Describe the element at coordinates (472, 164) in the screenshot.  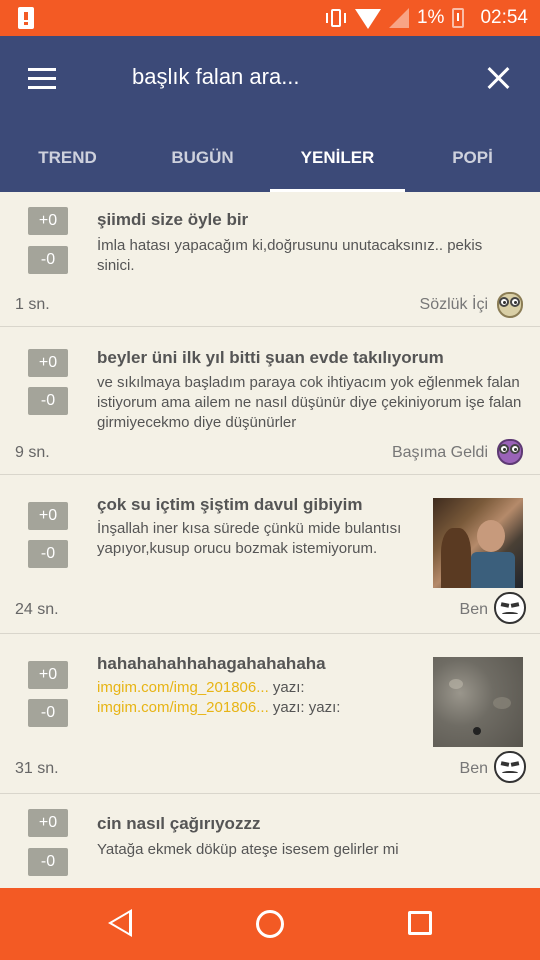
I see `tab-popi: POPİ` at that location.